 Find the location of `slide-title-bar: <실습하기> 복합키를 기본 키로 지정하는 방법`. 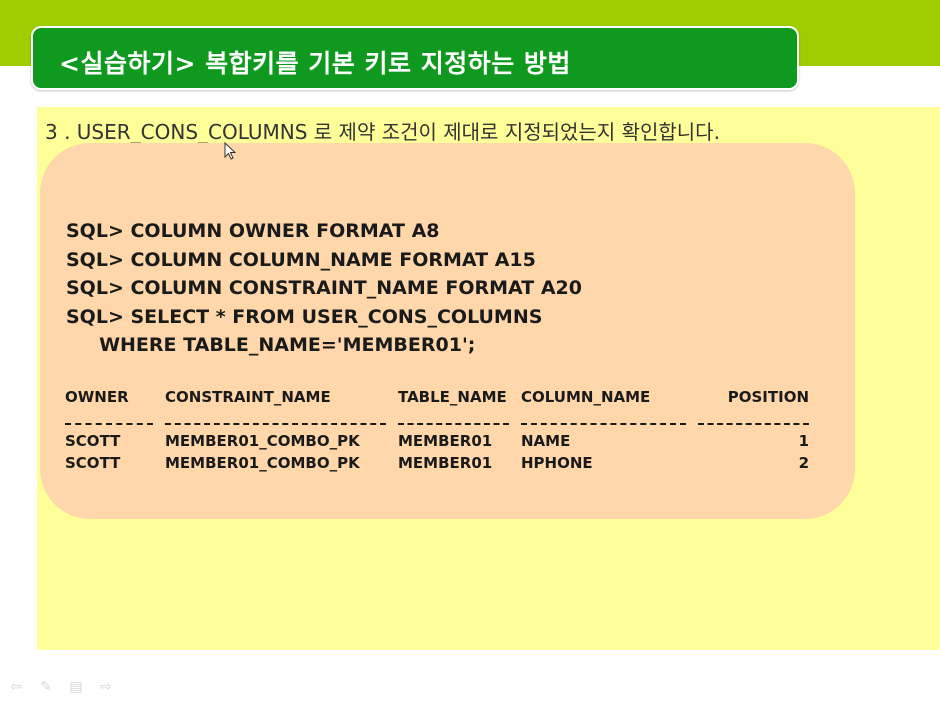

slide-title-bar: <실습하기> 복합키를 기본 키로 지정하는 방법 is located at coordinates (415, 58).